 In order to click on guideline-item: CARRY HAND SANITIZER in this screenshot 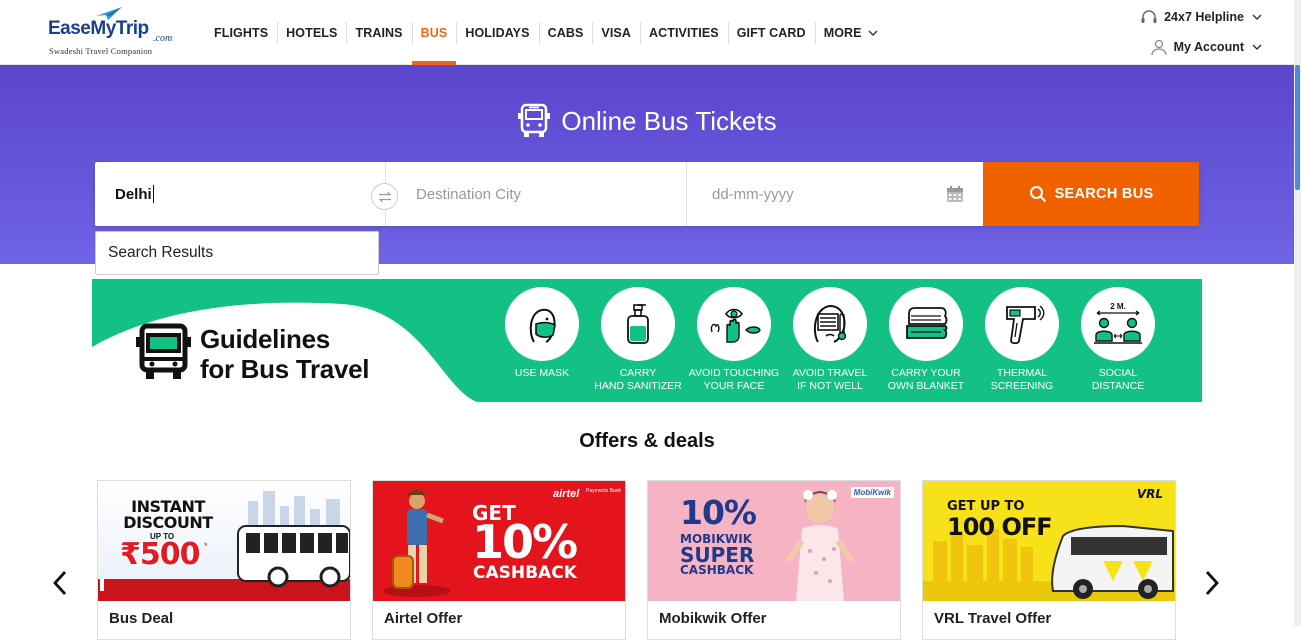, I will do `click(638, 339)`.